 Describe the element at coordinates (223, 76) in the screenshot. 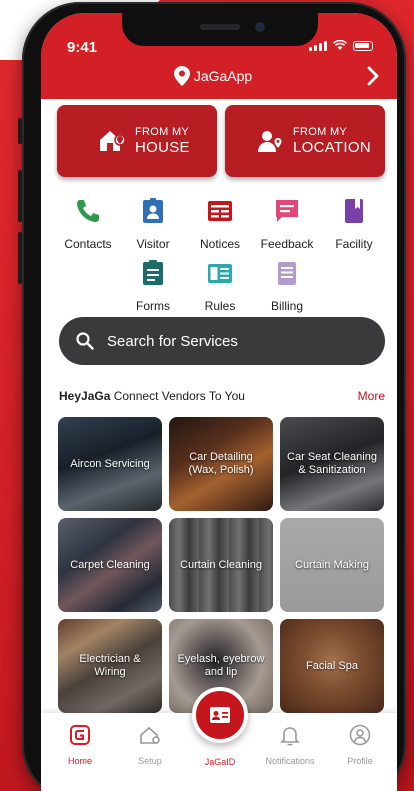

I see `app-title: JaGaApp` at that location.